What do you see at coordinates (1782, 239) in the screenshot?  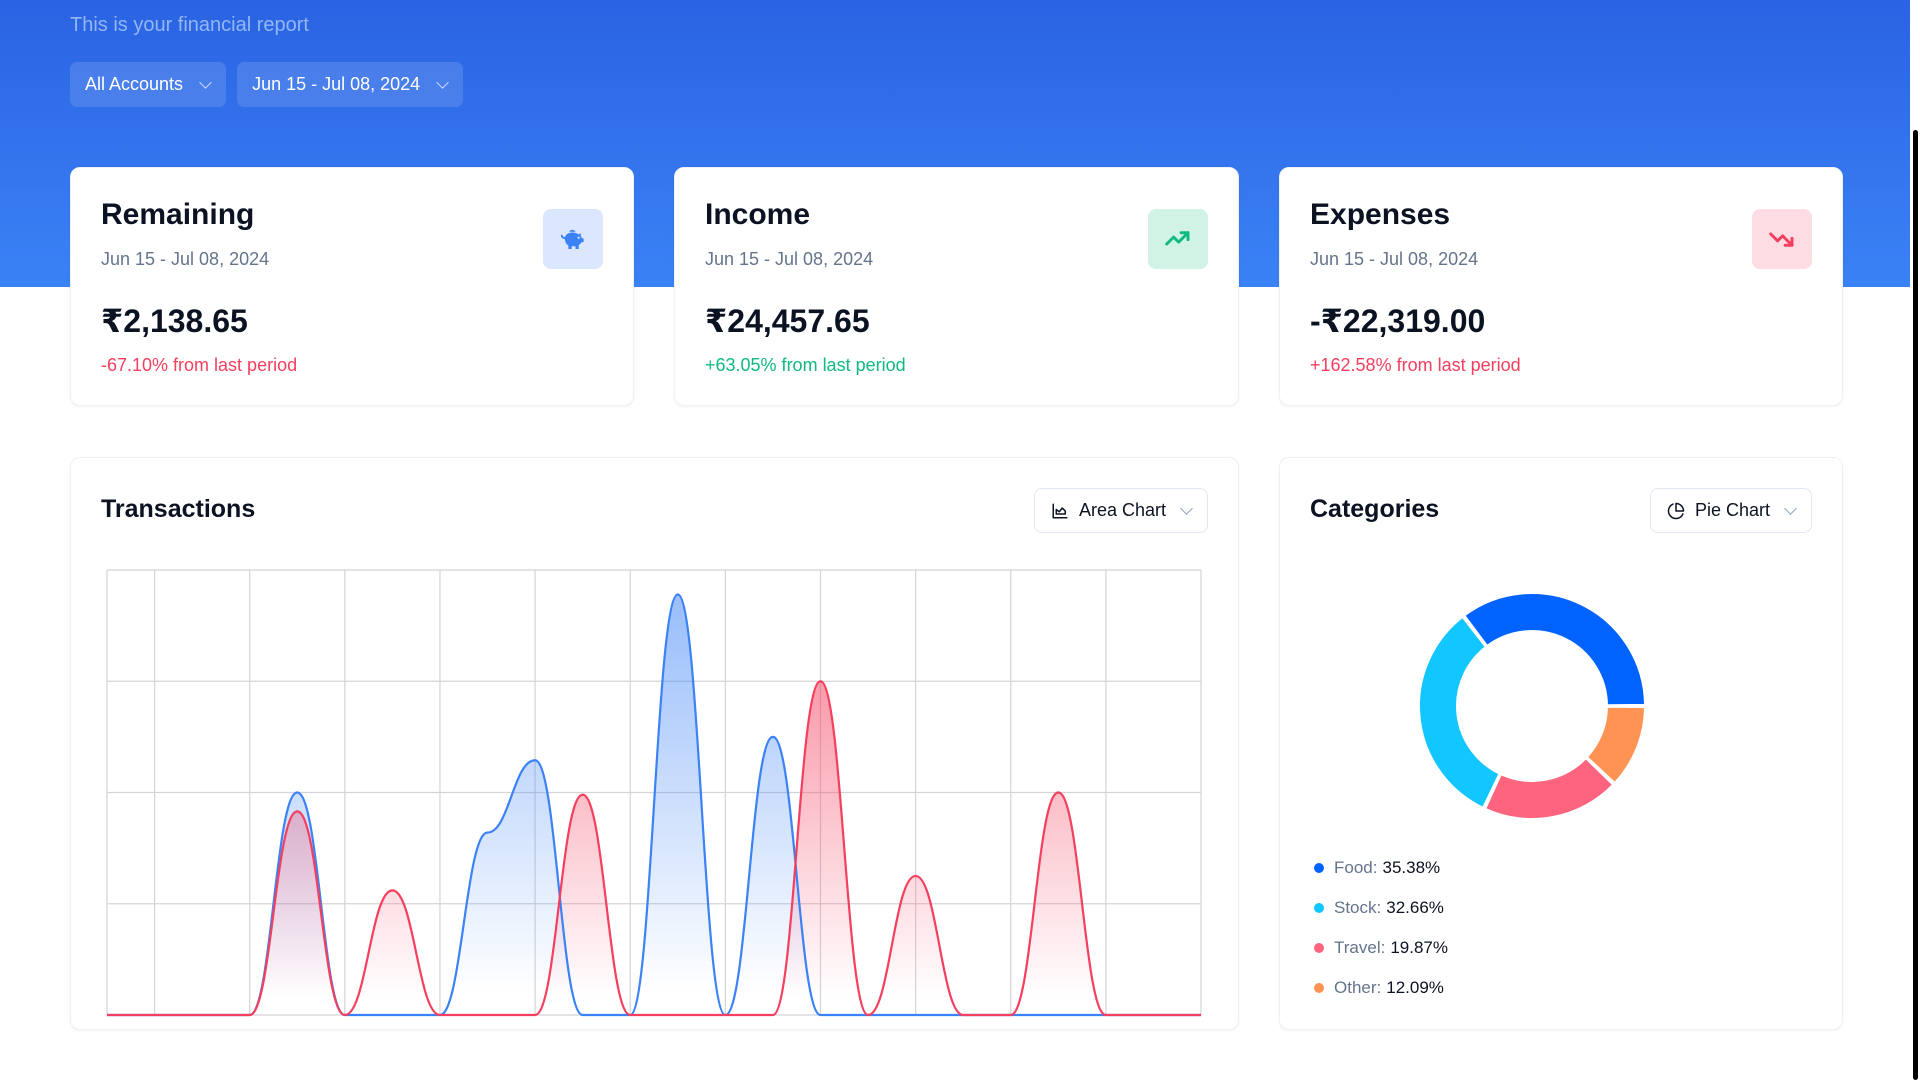 I see `trending-down-icon` at bounding box center [1782, 239].